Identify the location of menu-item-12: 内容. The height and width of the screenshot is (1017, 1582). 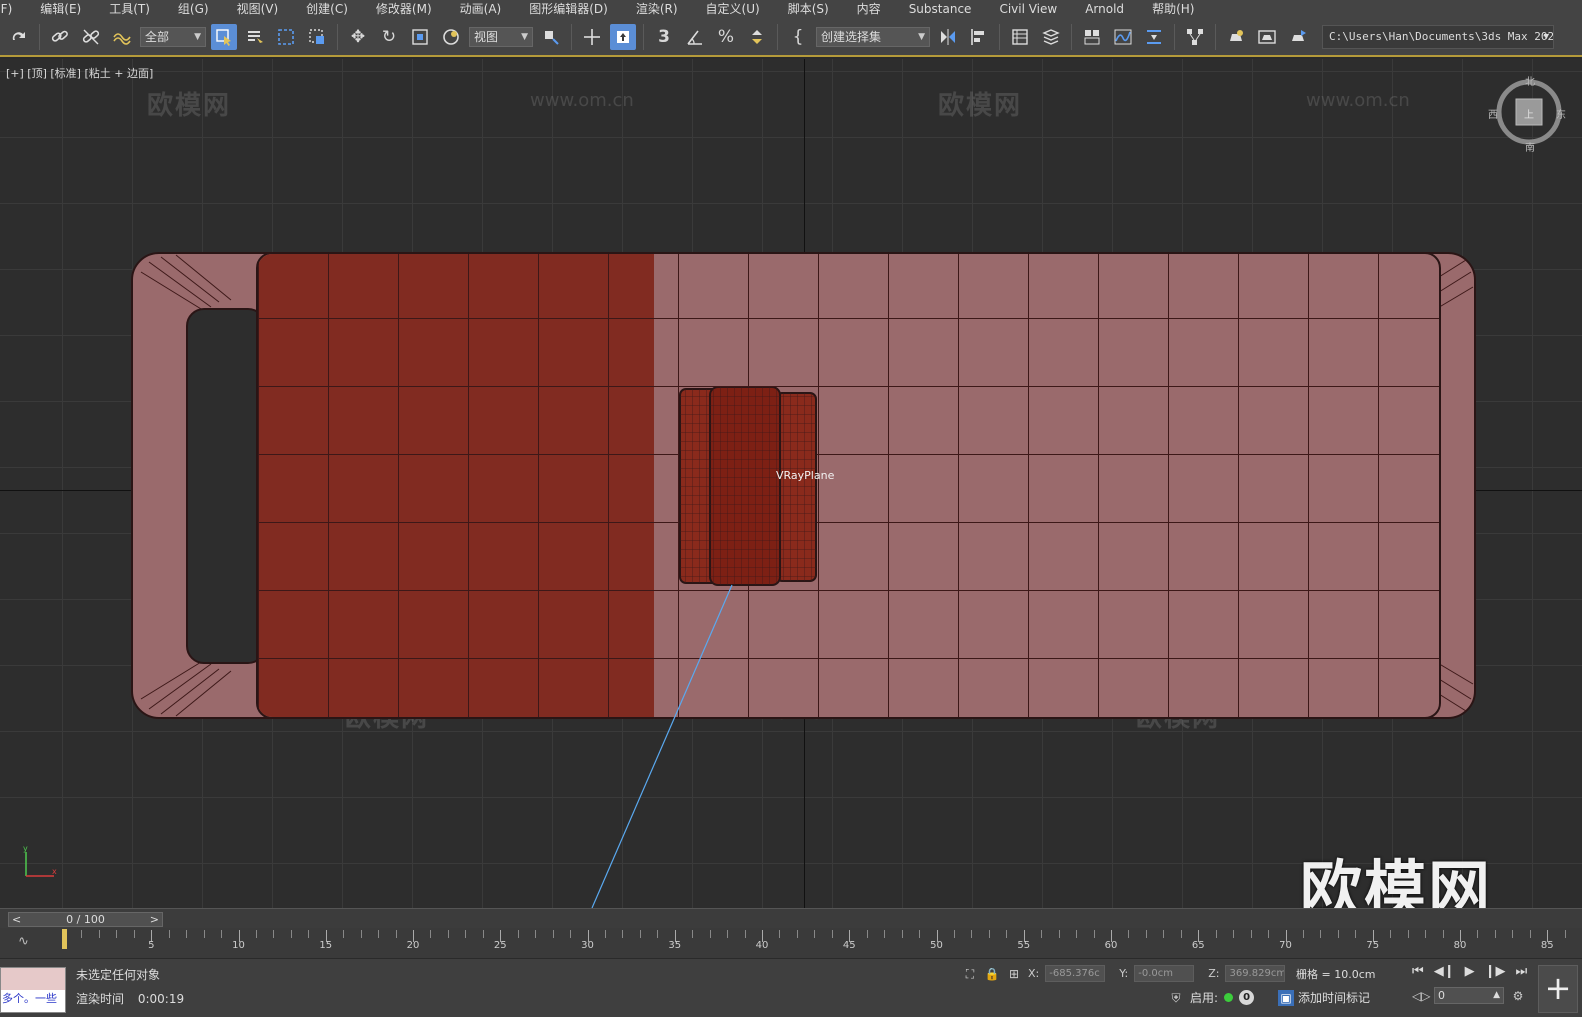
(869, 9).